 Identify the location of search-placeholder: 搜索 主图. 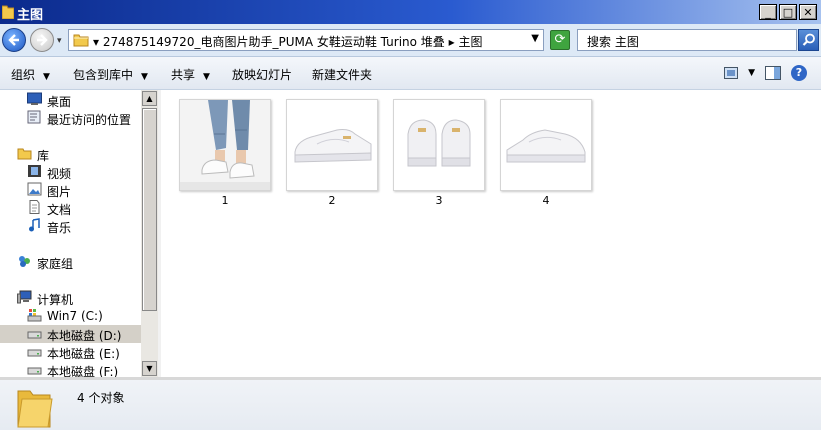
(613, 42).